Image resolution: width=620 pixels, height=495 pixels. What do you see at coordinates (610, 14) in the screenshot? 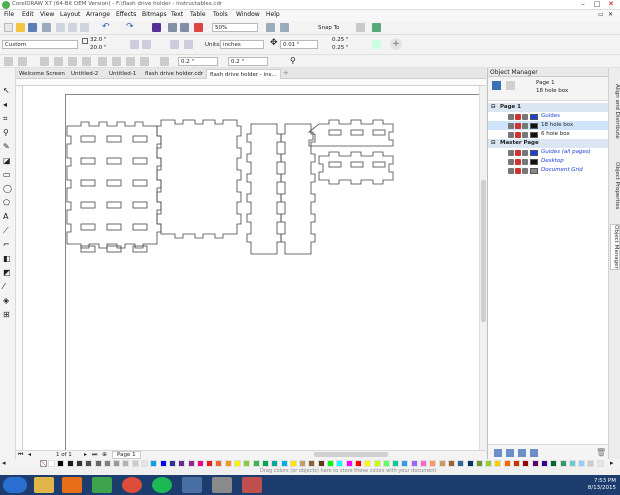
I see `close-doc-icon: ✕` at bounding box center [610, 14].